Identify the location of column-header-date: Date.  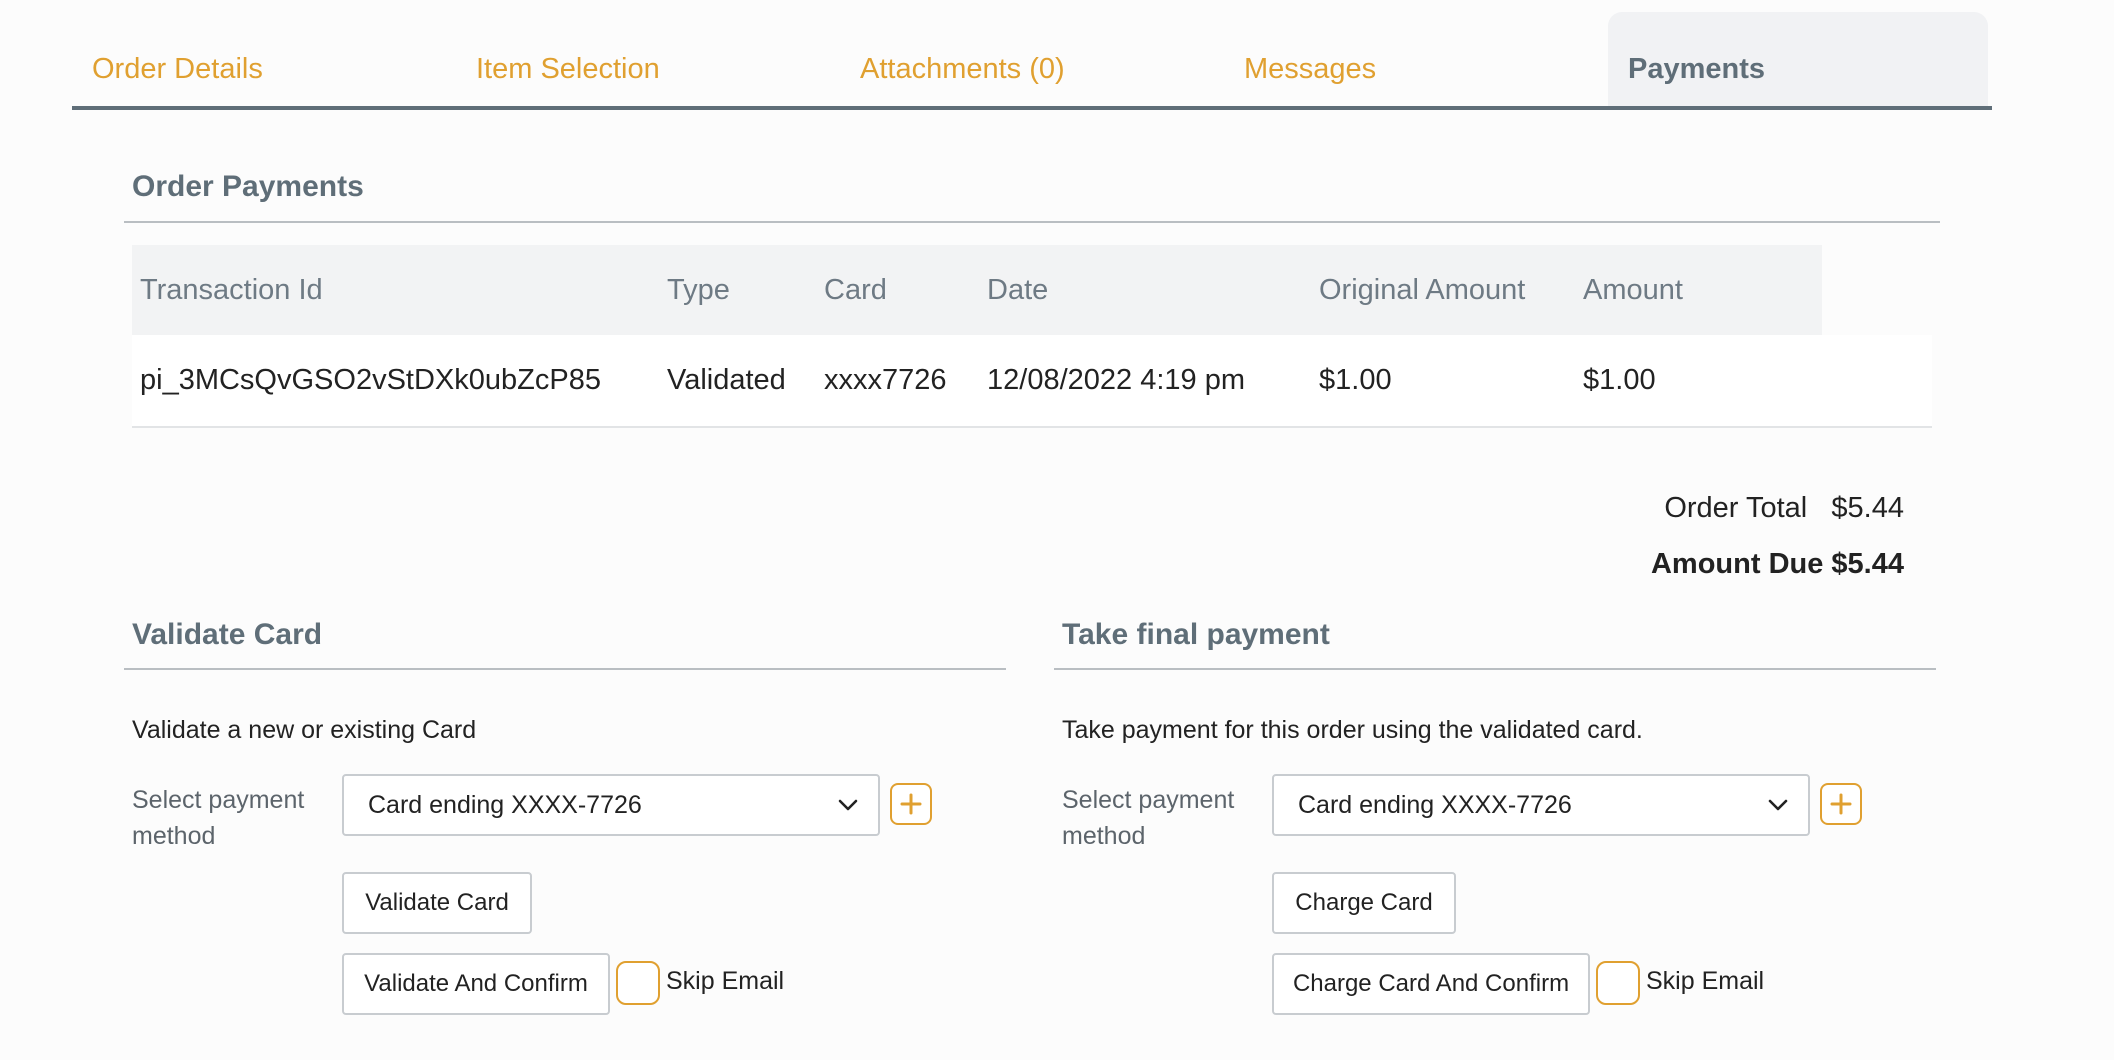
(1018, 289).